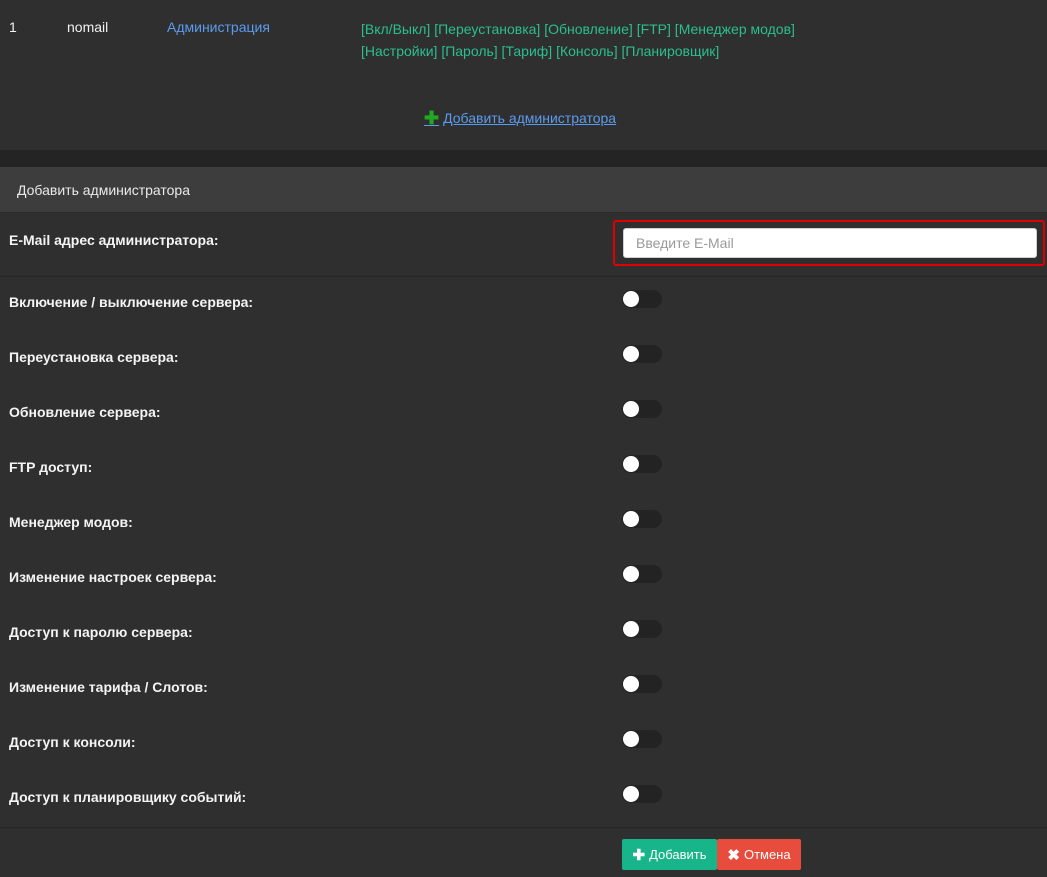 Image resolution: width=1047 pixels, height=877 pixels. Describe the element at coordinates (71, 522) in the screenshot. I see `toggle-label: Менеджер модов:` at that location.